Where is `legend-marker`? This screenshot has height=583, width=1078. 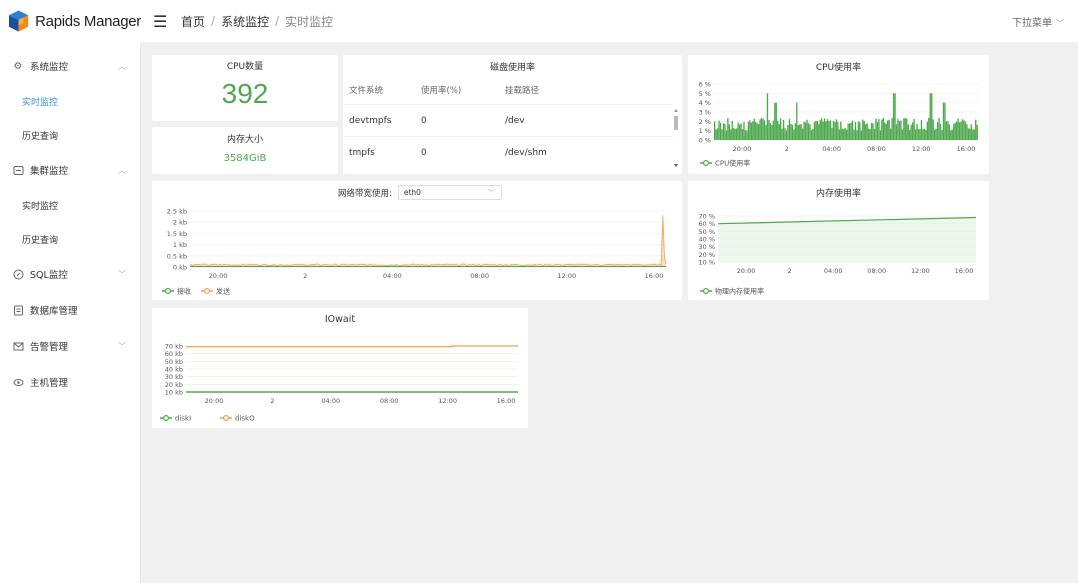 legend-marker is located at coordinates (168, 290).